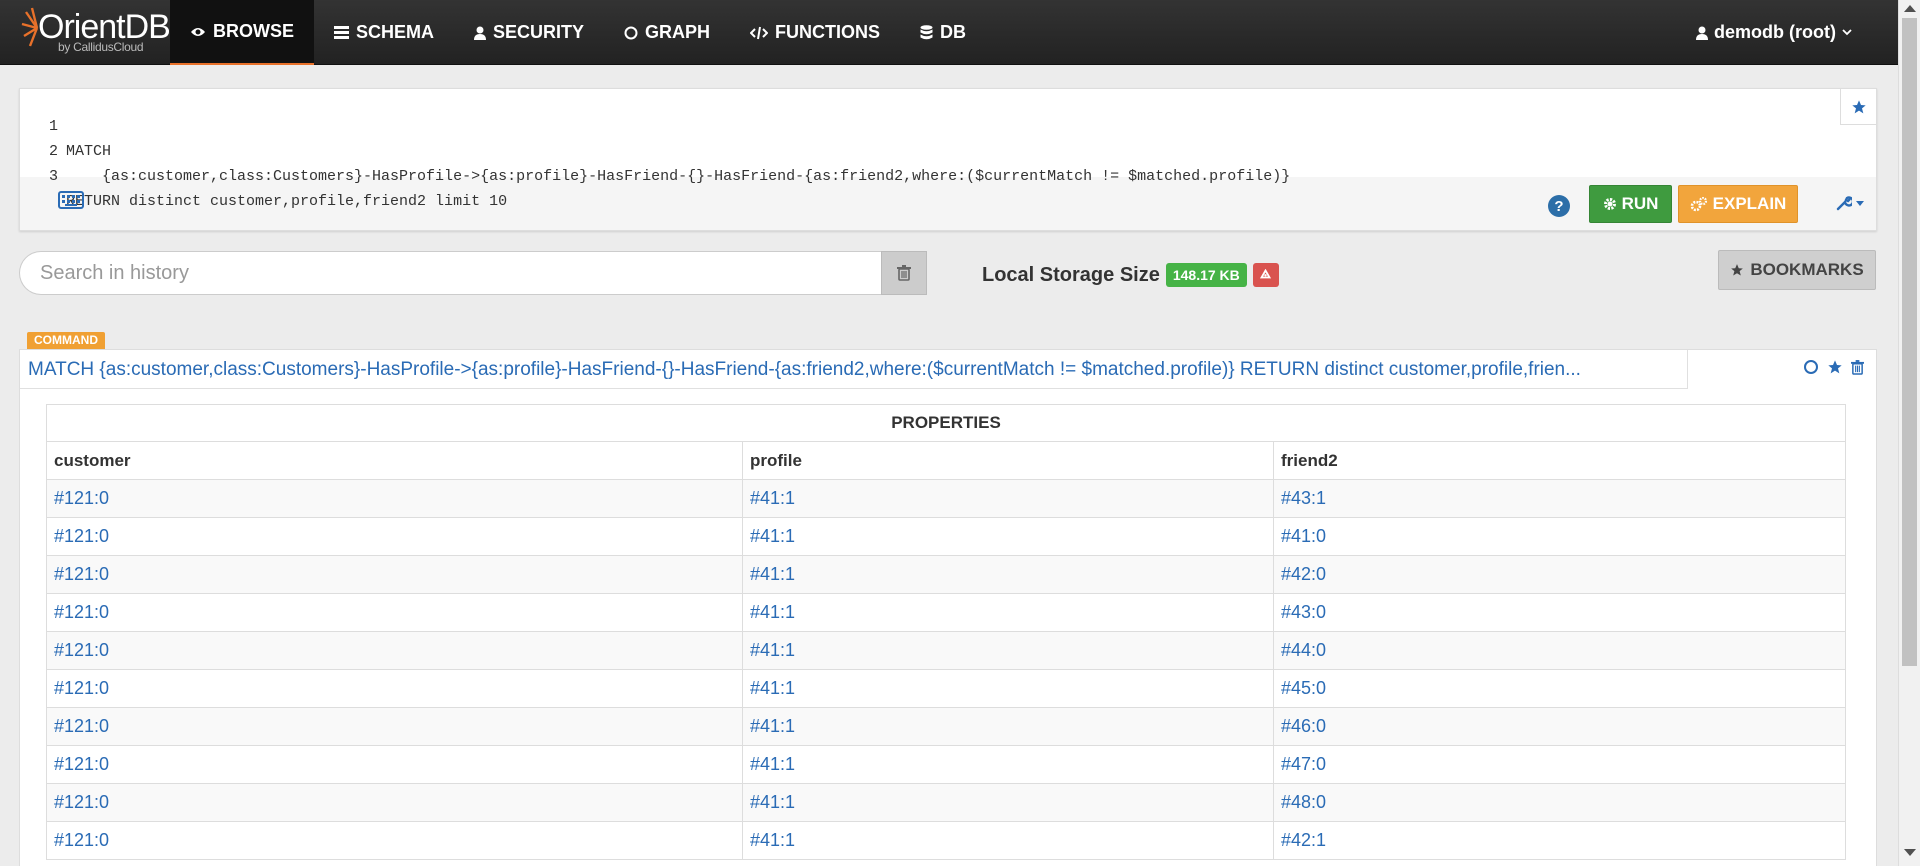 The image size is (1920, 866). What do you see at coordinates (1559, 688) in the screenshot?
I see `table-cell: #45:0` at bounding box center [1559, 688].